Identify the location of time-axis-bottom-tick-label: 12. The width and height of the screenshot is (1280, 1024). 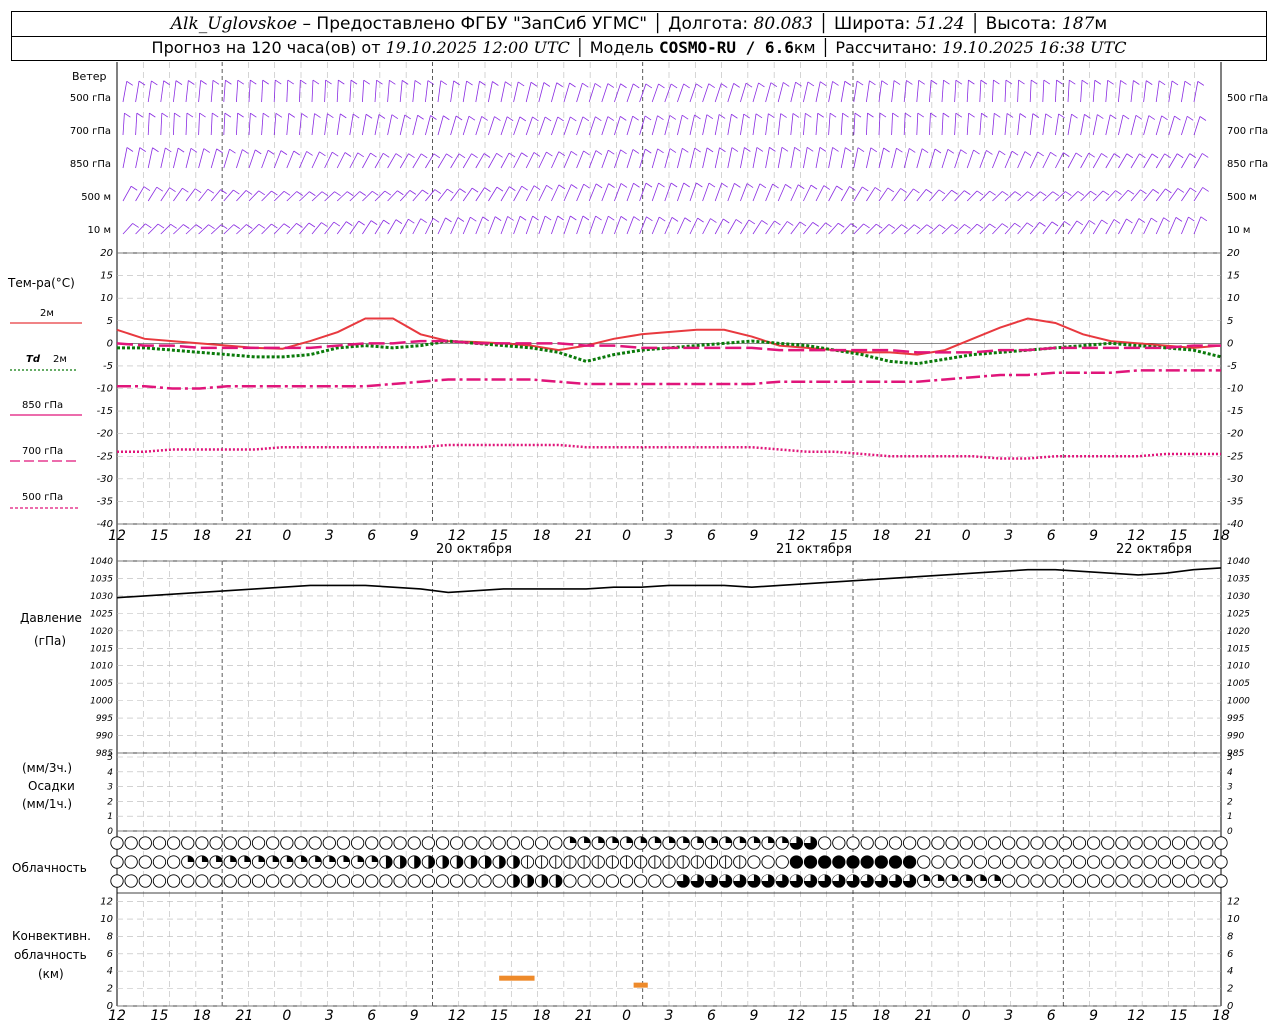
(1136, 1016).